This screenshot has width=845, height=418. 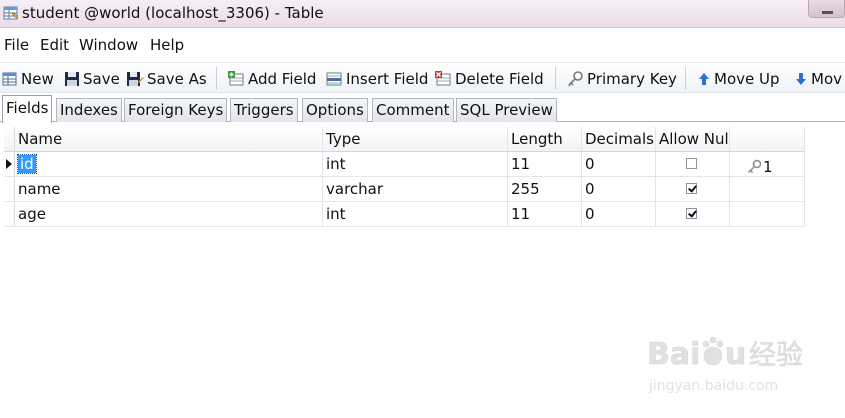 What do you see at coordinates (768, 167) in the screenshot?
I see `key-order: 1` at bounding box center [768, 167].